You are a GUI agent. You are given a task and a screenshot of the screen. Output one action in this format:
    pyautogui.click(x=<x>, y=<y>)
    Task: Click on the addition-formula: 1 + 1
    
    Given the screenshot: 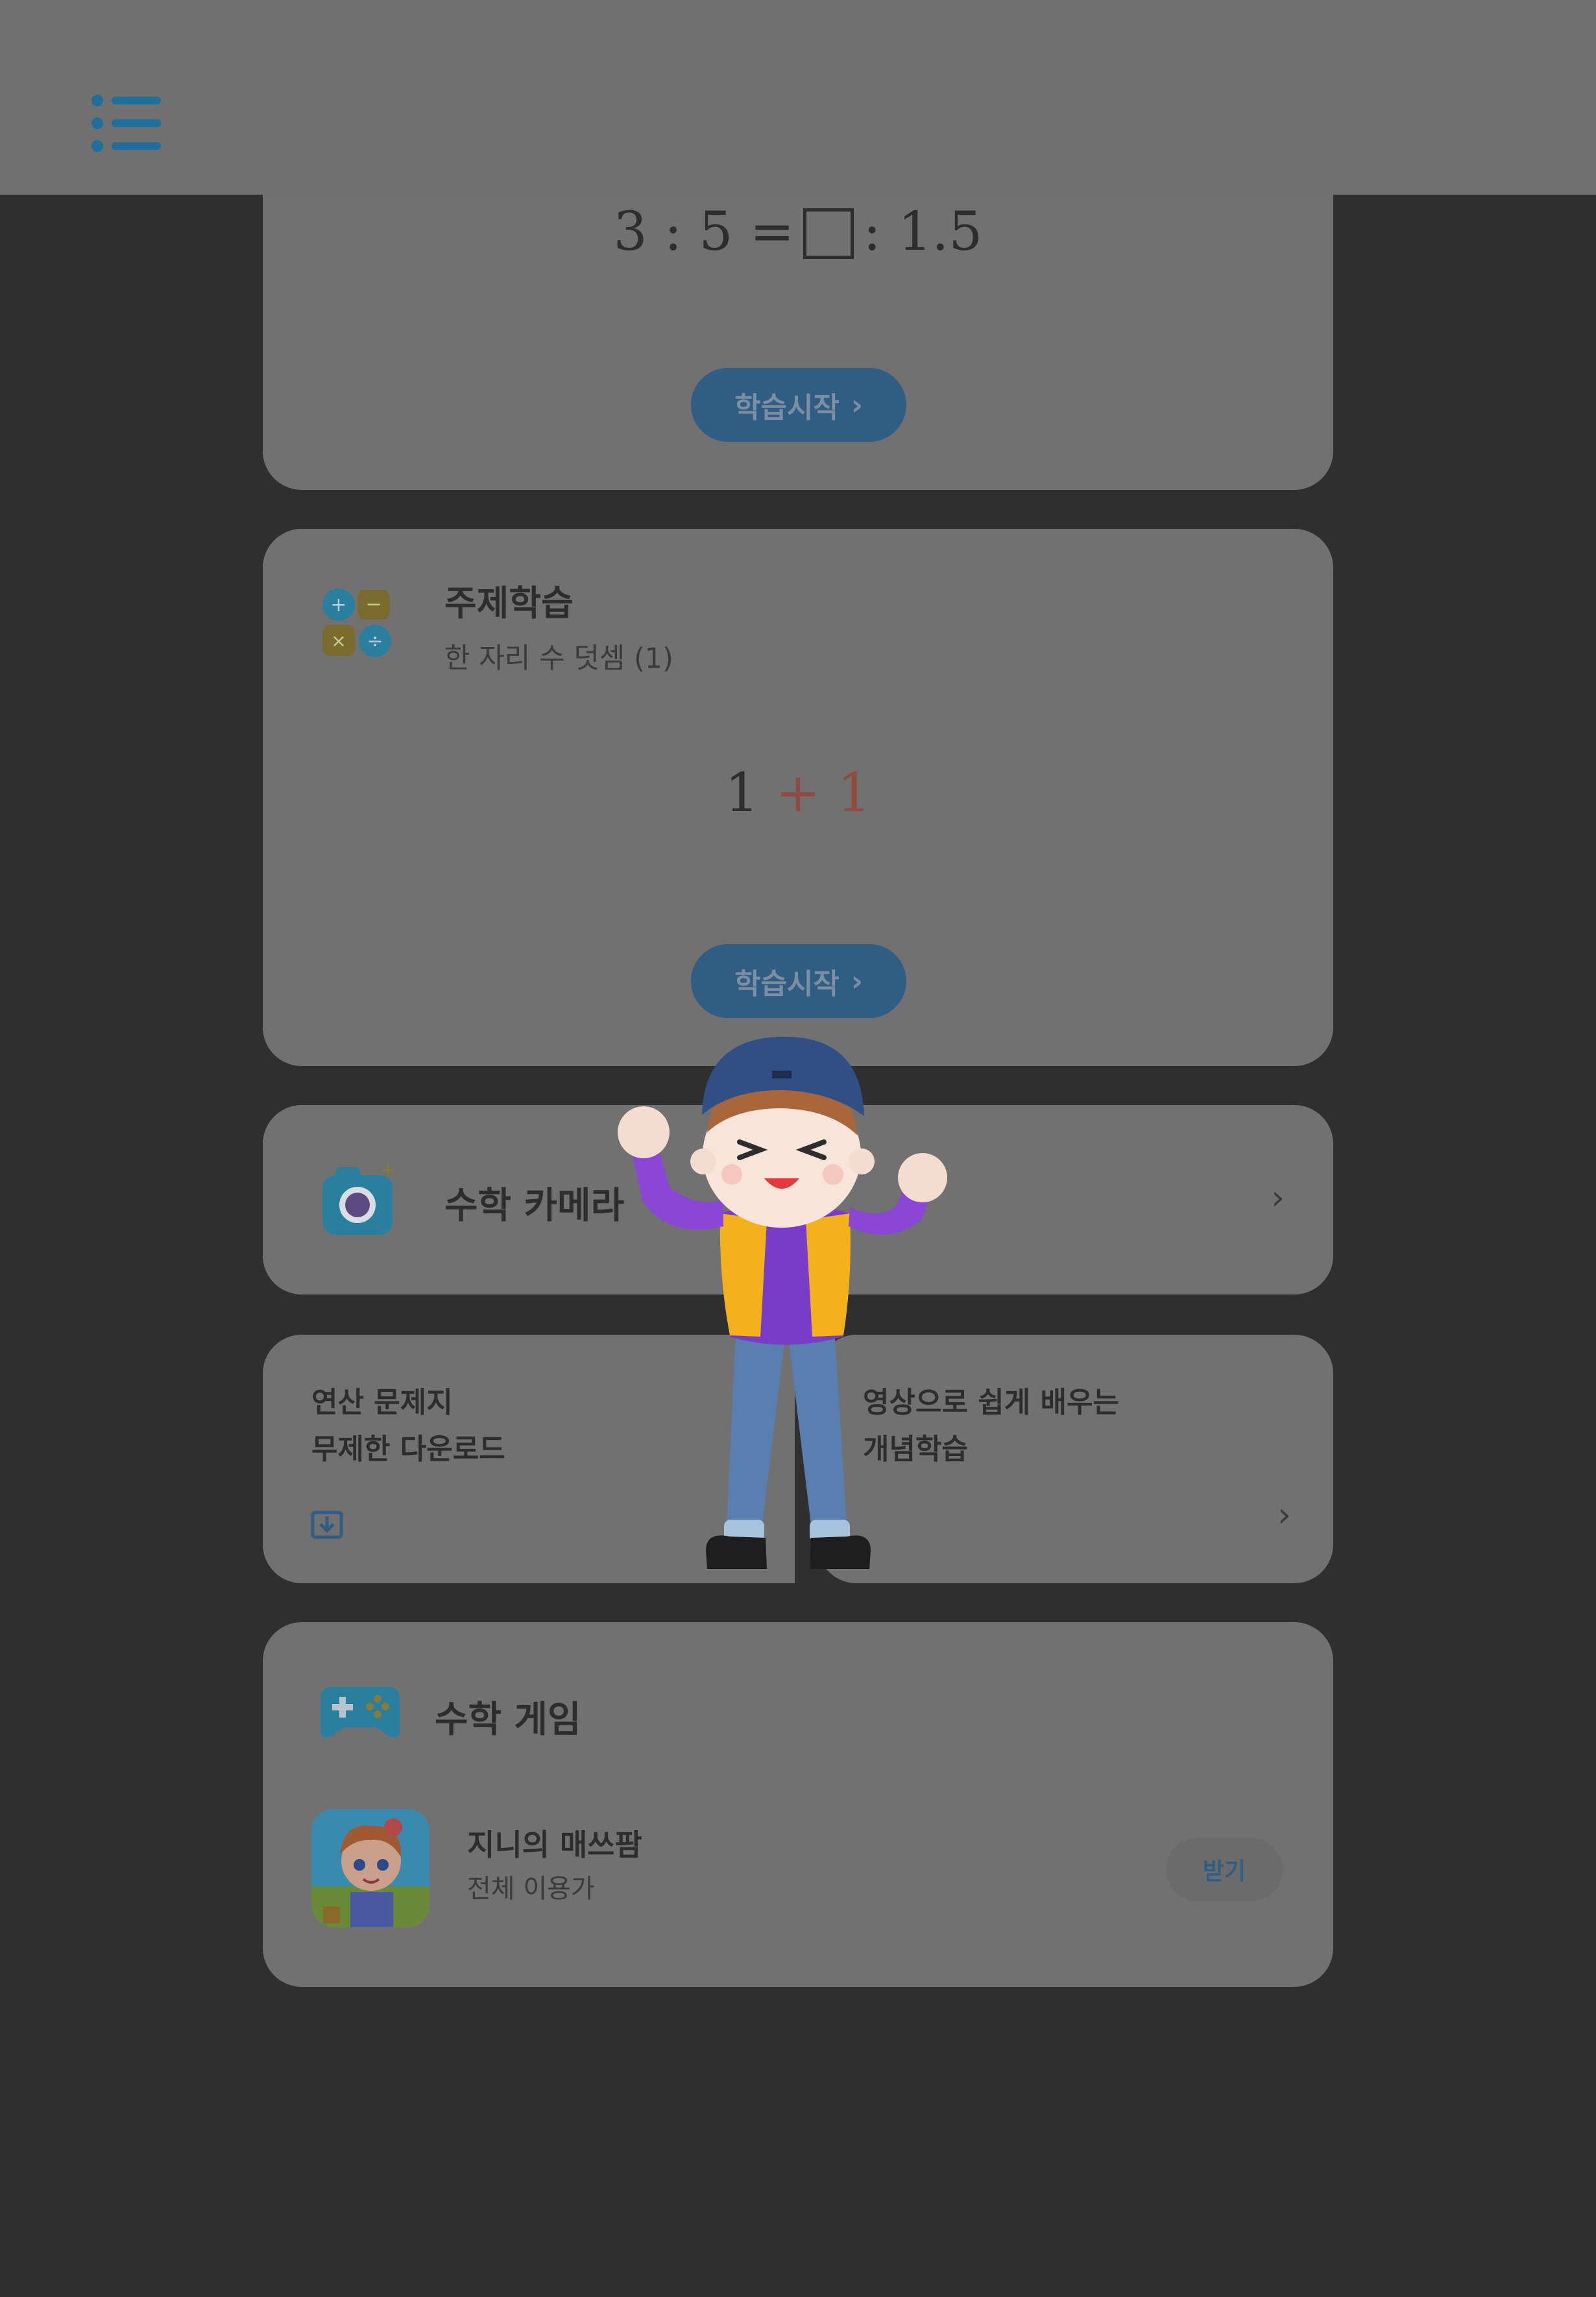 What is the action you would take?
    pyautogui.click(x=798, y=793)
    